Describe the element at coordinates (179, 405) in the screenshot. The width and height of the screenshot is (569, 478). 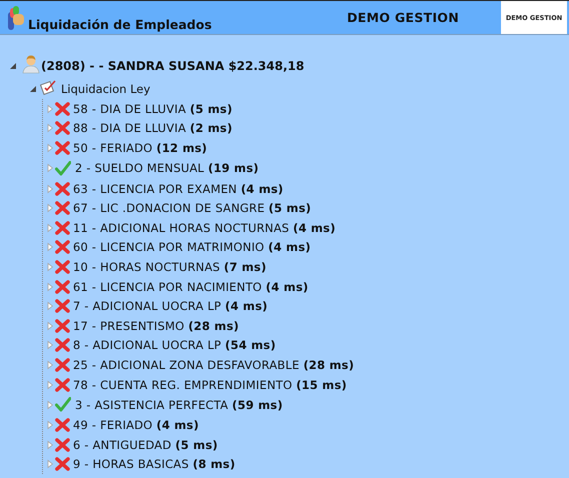
I see `concept-node: 3 - ASISTENCIA PERFECTA (59 ms)` at that location.